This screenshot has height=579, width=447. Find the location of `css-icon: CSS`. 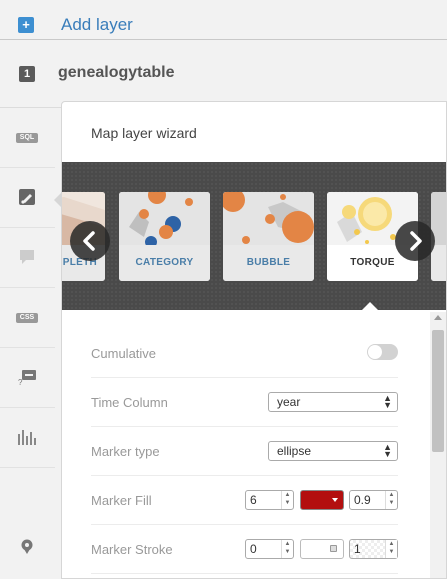

css-icon: CSS is located at coordinates (27, 318).